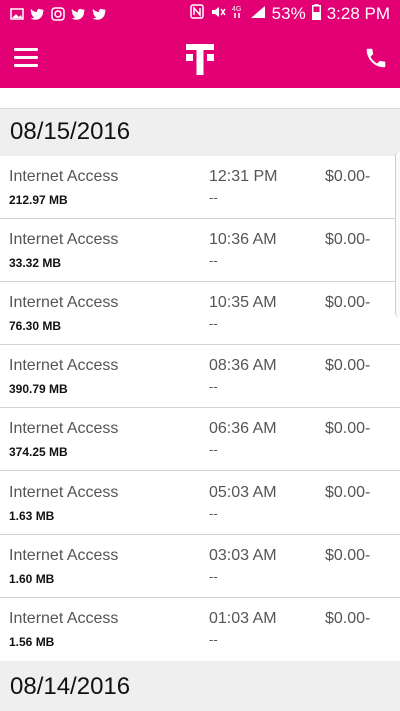 The width and height of the screenshot is (400, 711). Describe the element at coordinates (243, 618) in the screenshot. I see `usage-time: 01:03 AM` at that location.